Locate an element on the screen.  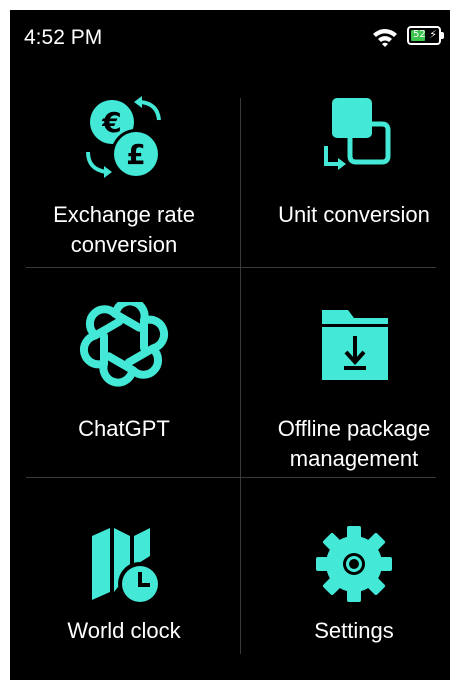
battery-level: 52 is located at coordinates (419, 34).